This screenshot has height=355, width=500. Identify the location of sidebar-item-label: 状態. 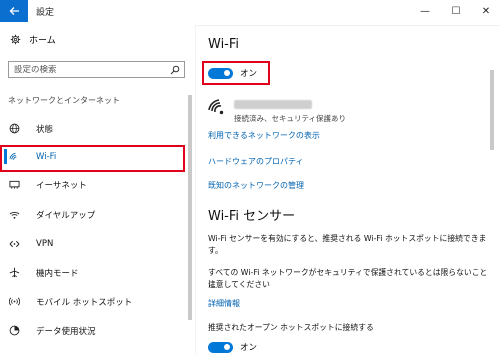
(45, 129).